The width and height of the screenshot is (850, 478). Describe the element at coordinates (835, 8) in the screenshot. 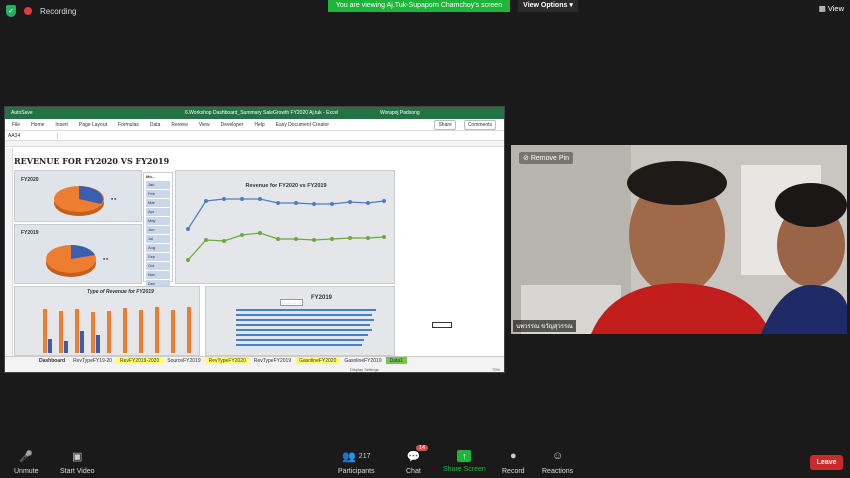

I see `view-label: View` at that location.